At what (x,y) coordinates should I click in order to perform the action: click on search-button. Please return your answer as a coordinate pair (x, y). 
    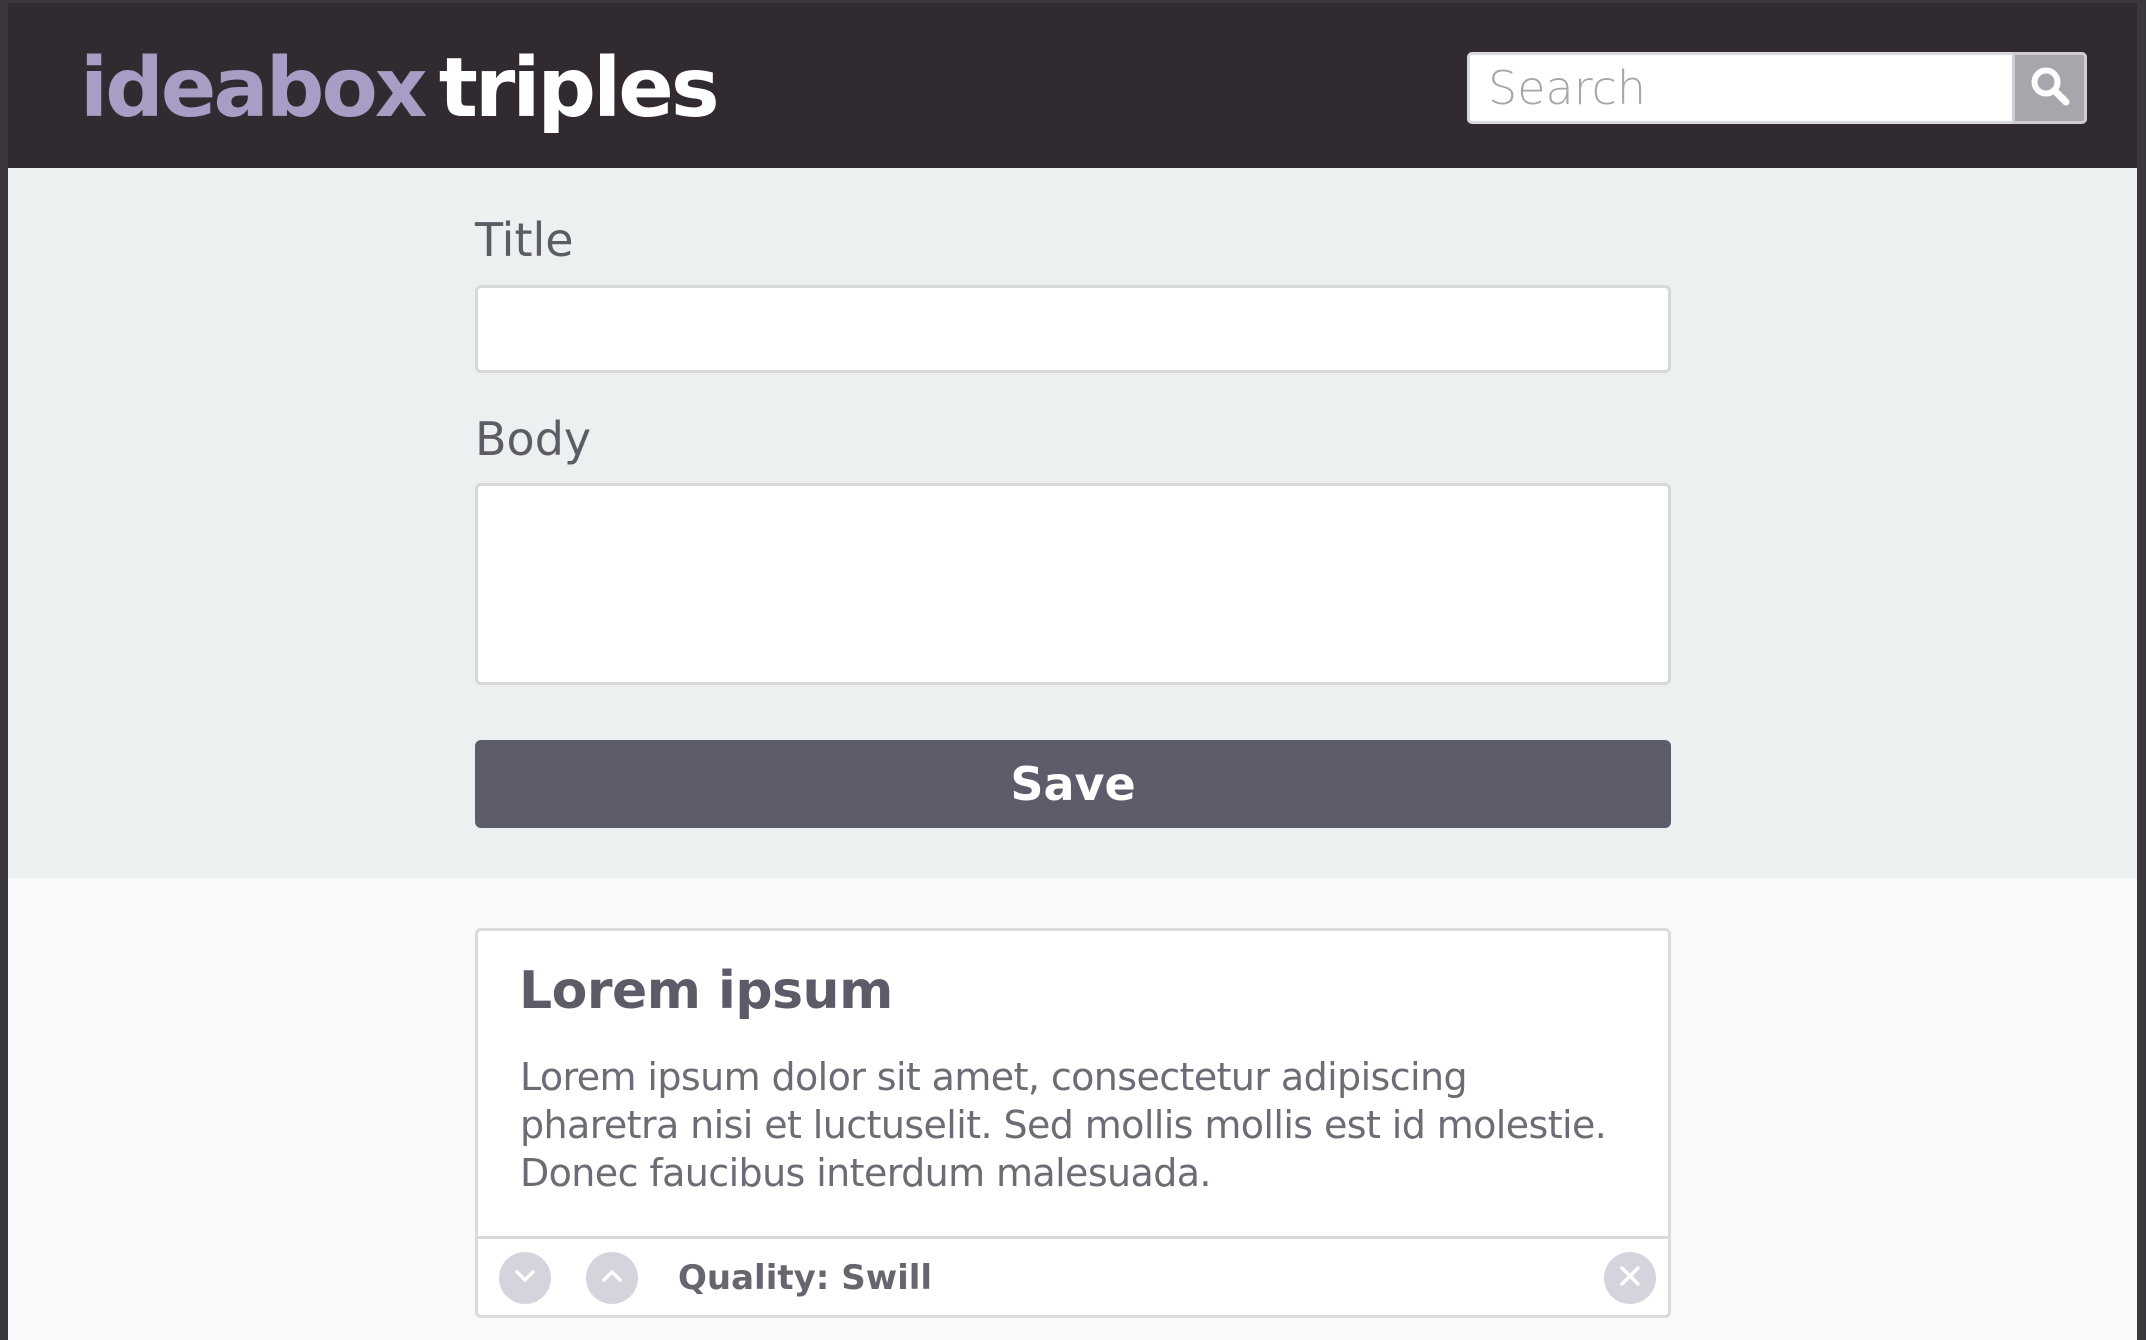
    Looking at the image, I should click on (2049, 88).